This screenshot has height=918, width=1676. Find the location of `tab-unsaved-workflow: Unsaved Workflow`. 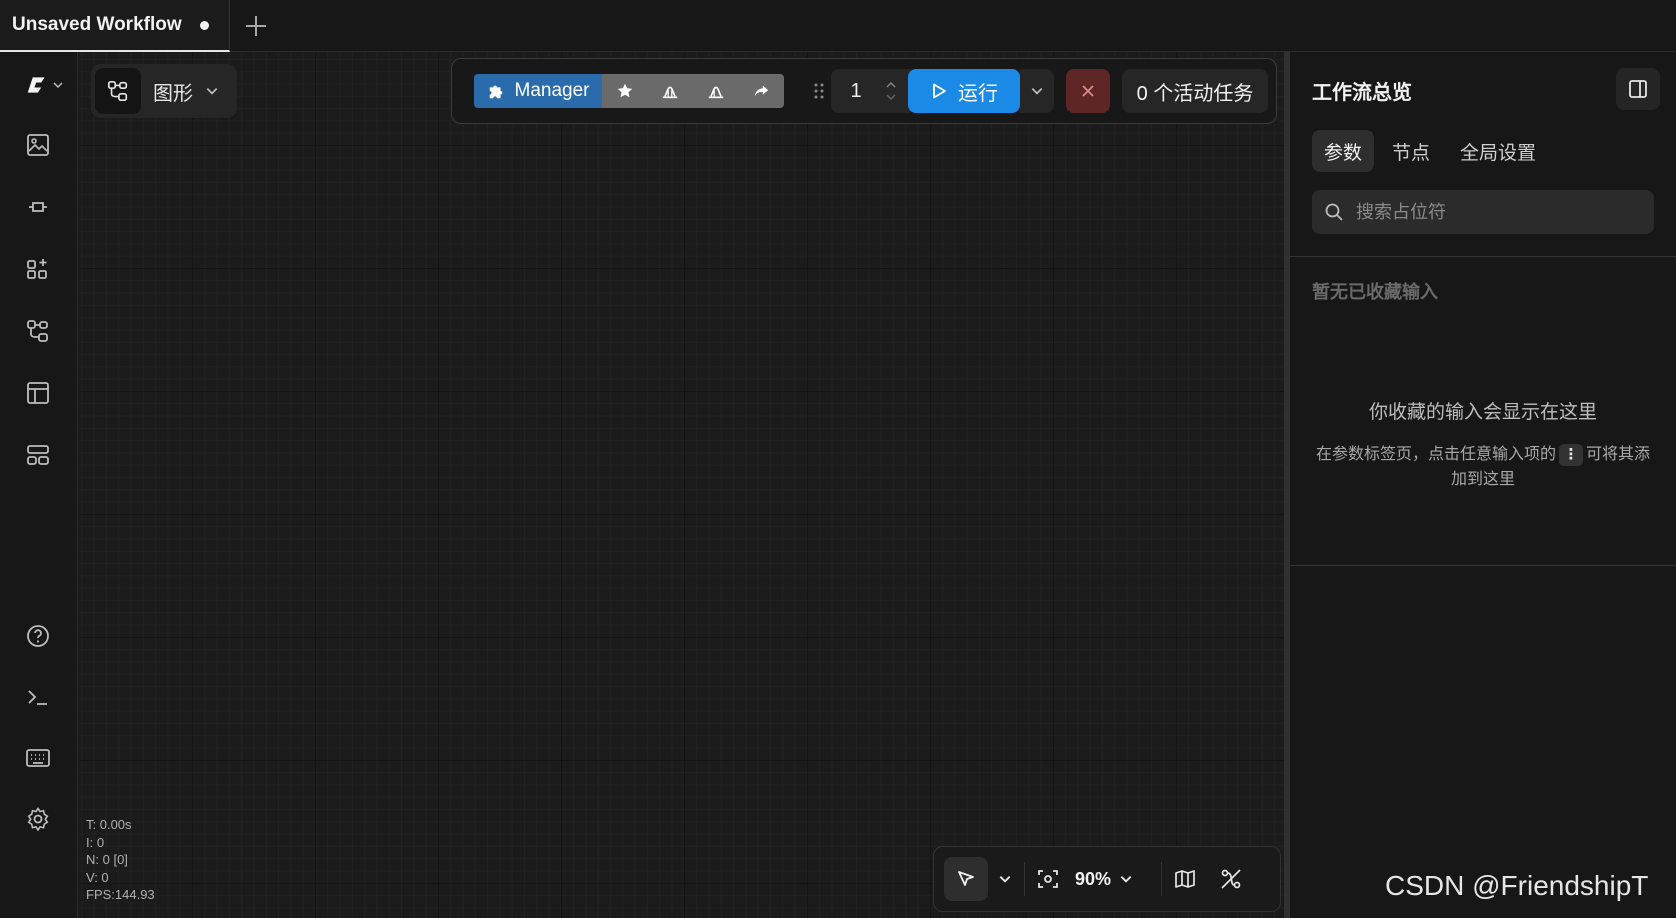

tab-unsaved-workflow: Unsaved Workflow is located at coordinates (115, 26).